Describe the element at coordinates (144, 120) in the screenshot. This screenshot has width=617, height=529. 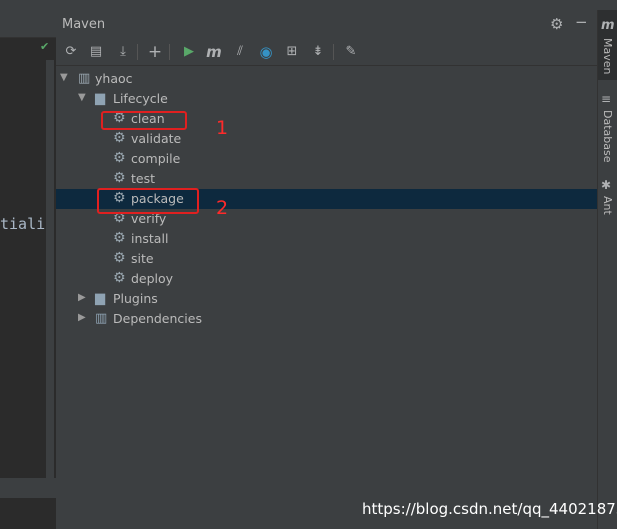
I see `annotation-box-clean` at that location.